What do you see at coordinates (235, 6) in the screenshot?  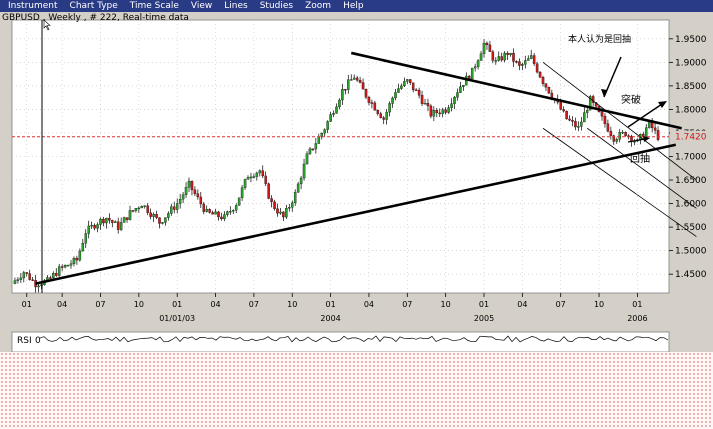 I see `menu-lines: Lines` at bounding box center [235, 6].